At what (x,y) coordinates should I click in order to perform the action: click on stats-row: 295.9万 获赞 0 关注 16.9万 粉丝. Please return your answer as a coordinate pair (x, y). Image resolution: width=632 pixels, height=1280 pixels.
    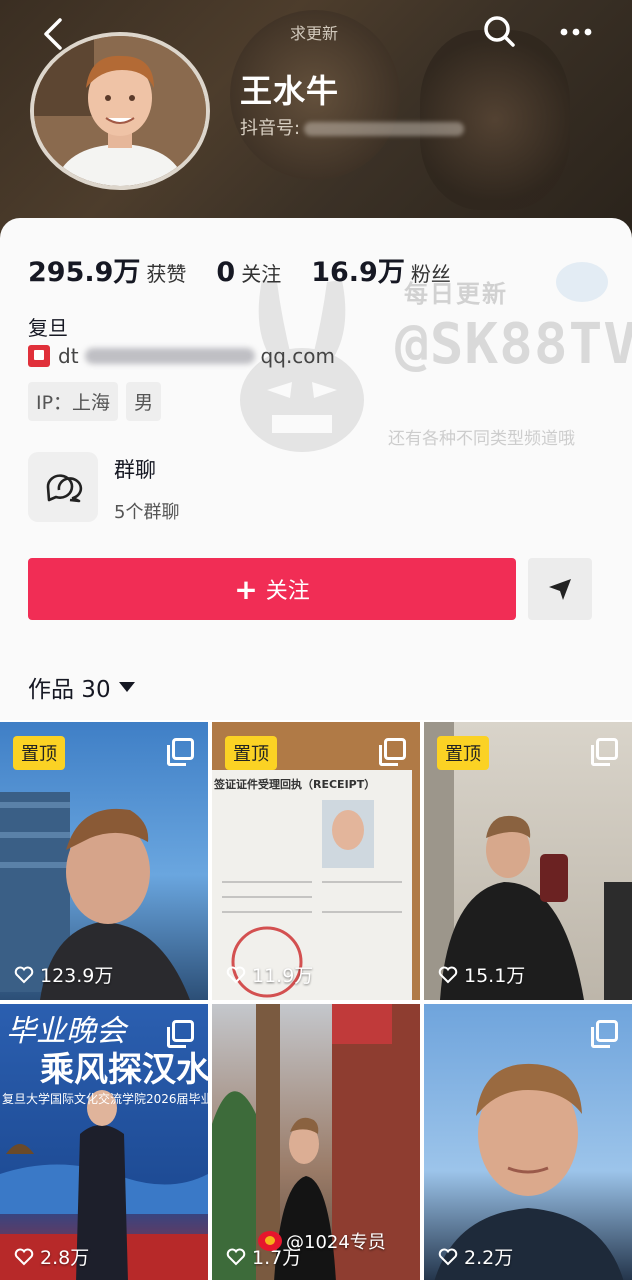
    Looking at the image, I should click on (254, 269).